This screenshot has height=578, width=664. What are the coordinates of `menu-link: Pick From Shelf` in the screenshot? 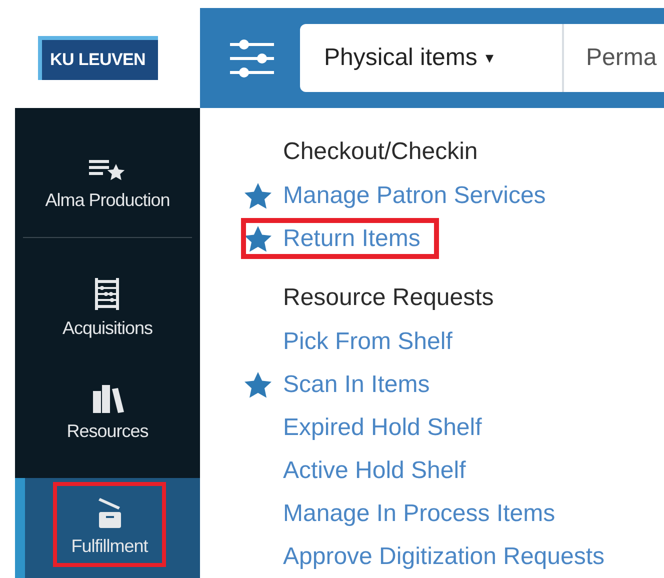 It's located at (356, 341).